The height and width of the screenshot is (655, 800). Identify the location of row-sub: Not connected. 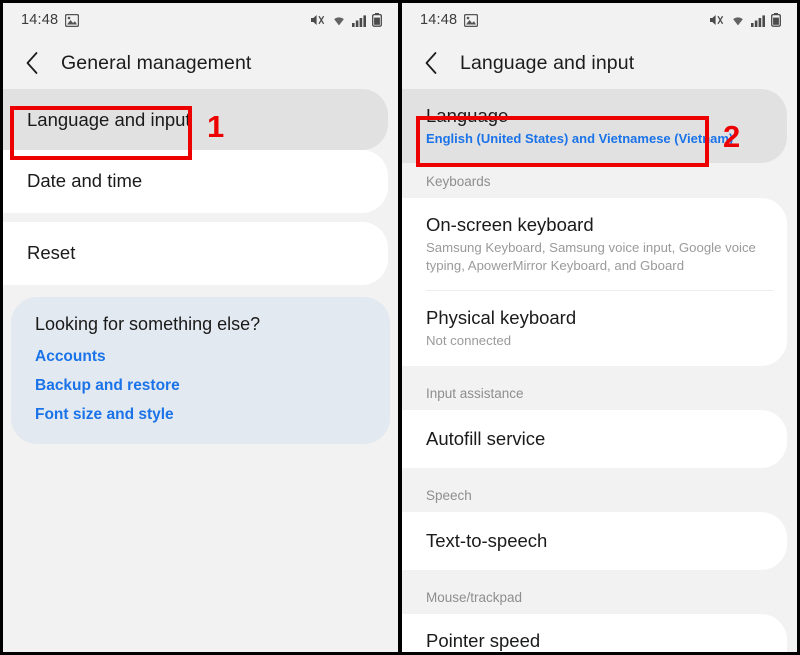
(469, 340).